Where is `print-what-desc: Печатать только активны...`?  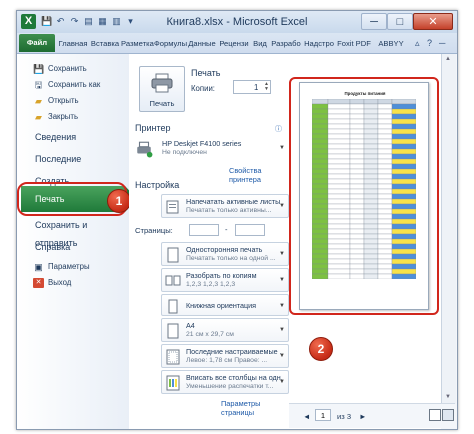 print-what-desc: Печатать только активны... is located at coordinates (229, 210).